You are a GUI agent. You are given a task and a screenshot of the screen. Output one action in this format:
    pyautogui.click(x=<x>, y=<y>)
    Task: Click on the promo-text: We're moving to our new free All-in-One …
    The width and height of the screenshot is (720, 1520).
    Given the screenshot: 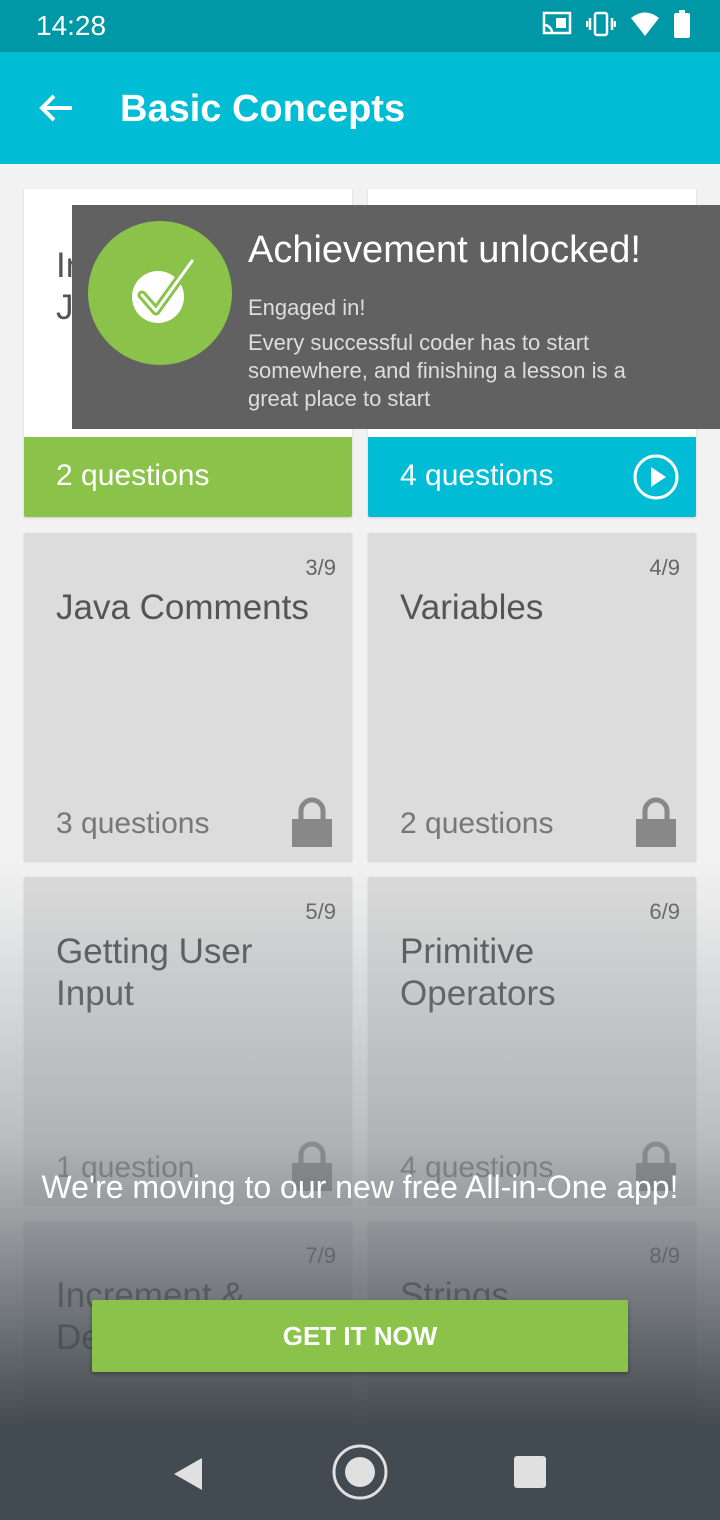 What is the action you would take?
    pyautogui.click(x=360, y=1187)
    